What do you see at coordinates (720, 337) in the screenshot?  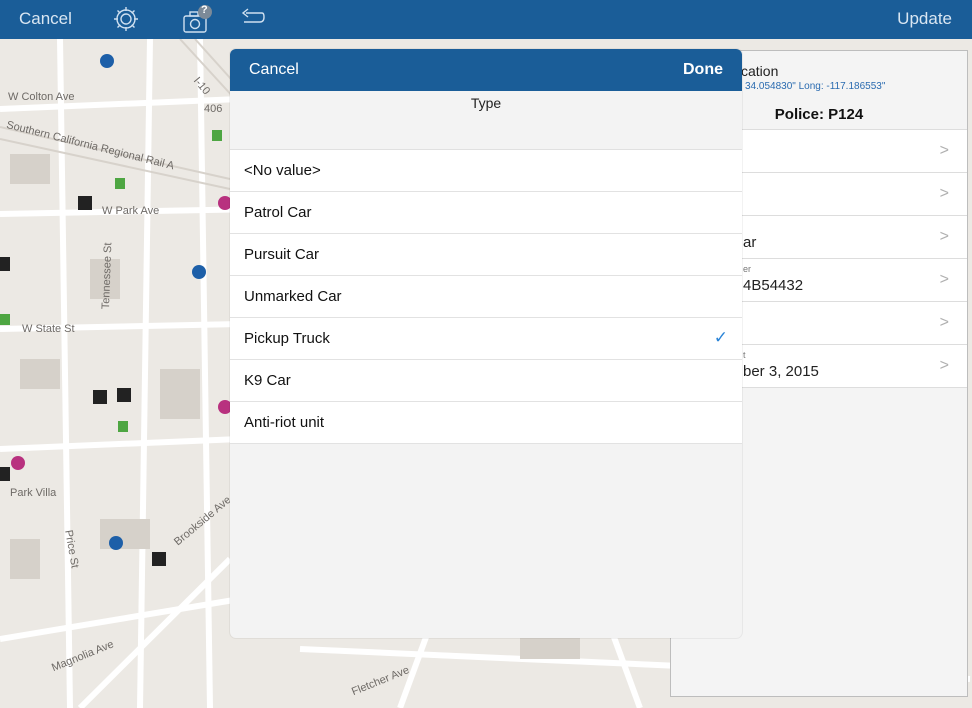 I see `checkmark-icon: ✓` at bounding box center [720, 337].